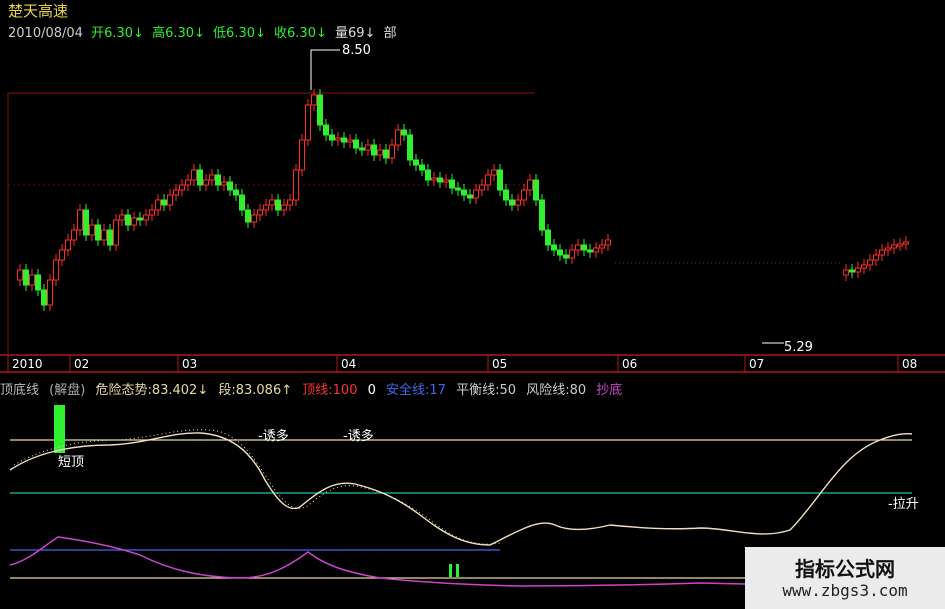  I want to click on quote-date: 2010/08/04, so click(45, 33).